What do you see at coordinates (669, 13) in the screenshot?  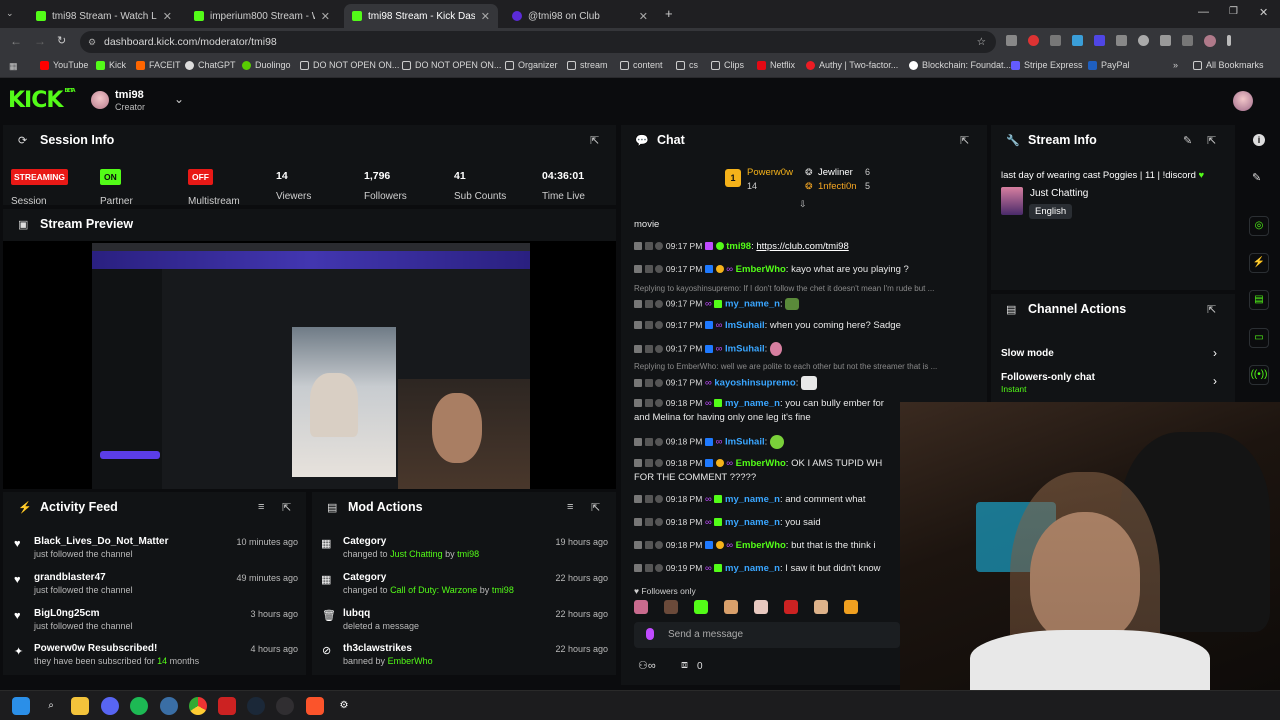 I see `new-tab-icon: +` at bounding box center [669, 13].